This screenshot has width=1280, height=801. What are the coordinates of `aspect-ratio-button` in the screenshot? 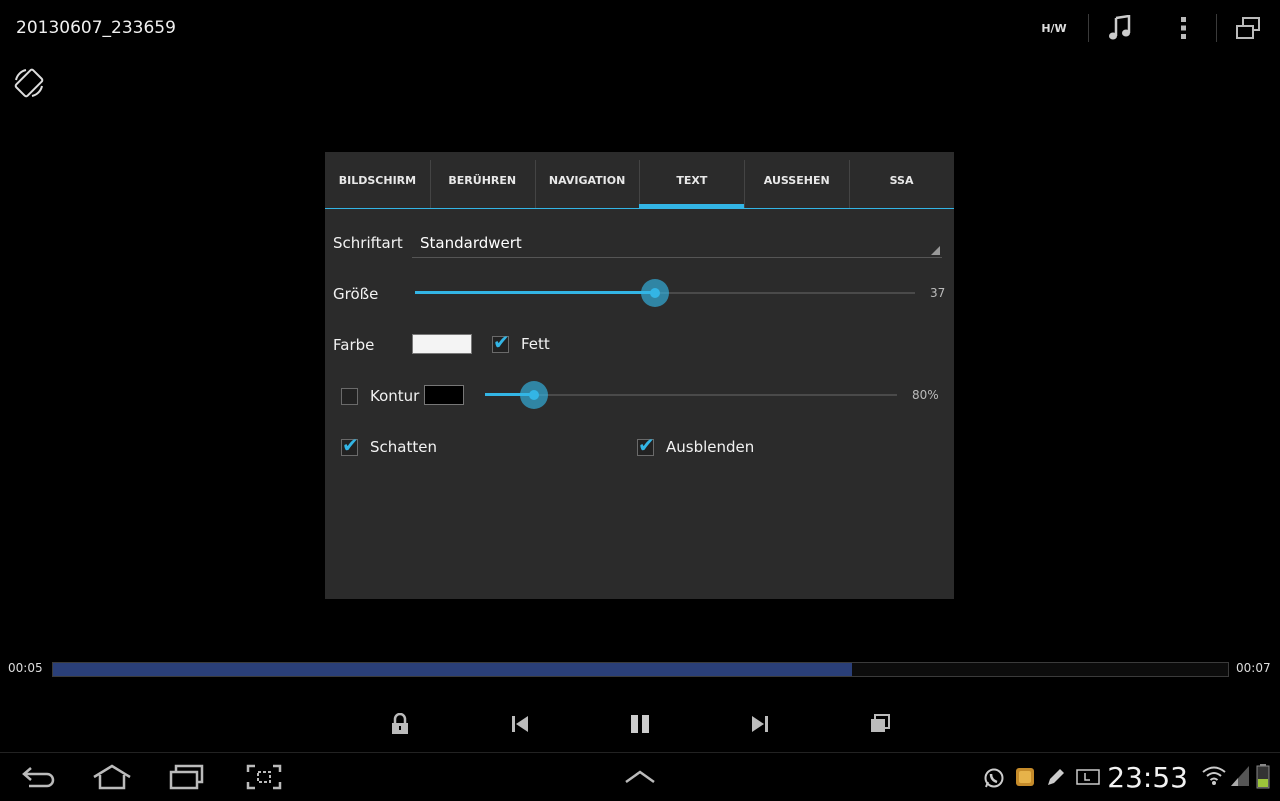 It's located at (880, 724).